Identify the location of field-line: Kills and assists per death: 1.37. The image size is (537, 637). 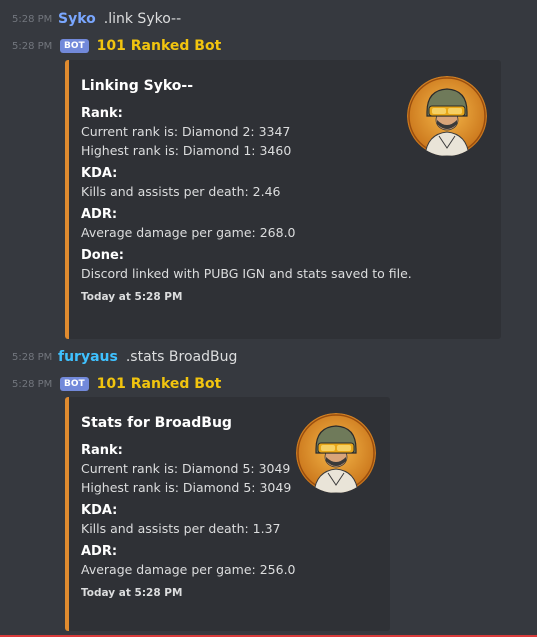
(181, 528).